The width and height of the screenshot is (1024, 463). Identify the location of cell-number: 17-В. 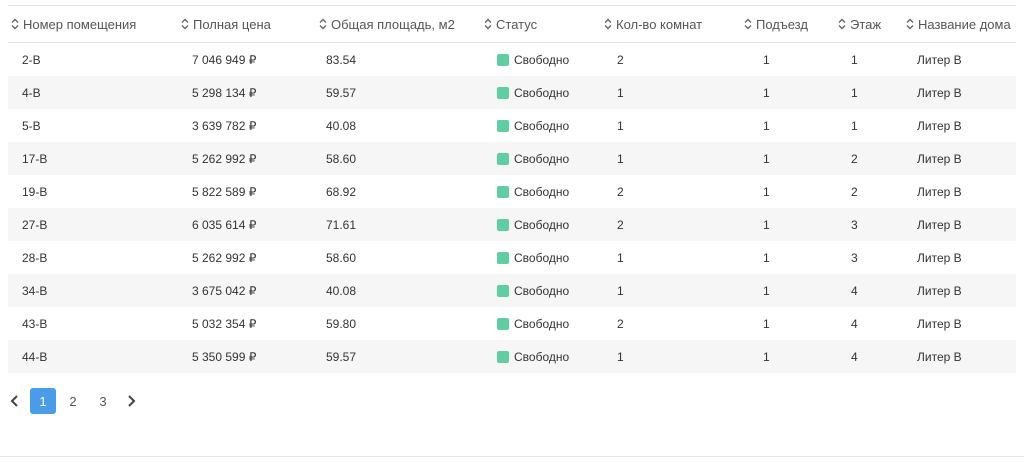
(35, 158).